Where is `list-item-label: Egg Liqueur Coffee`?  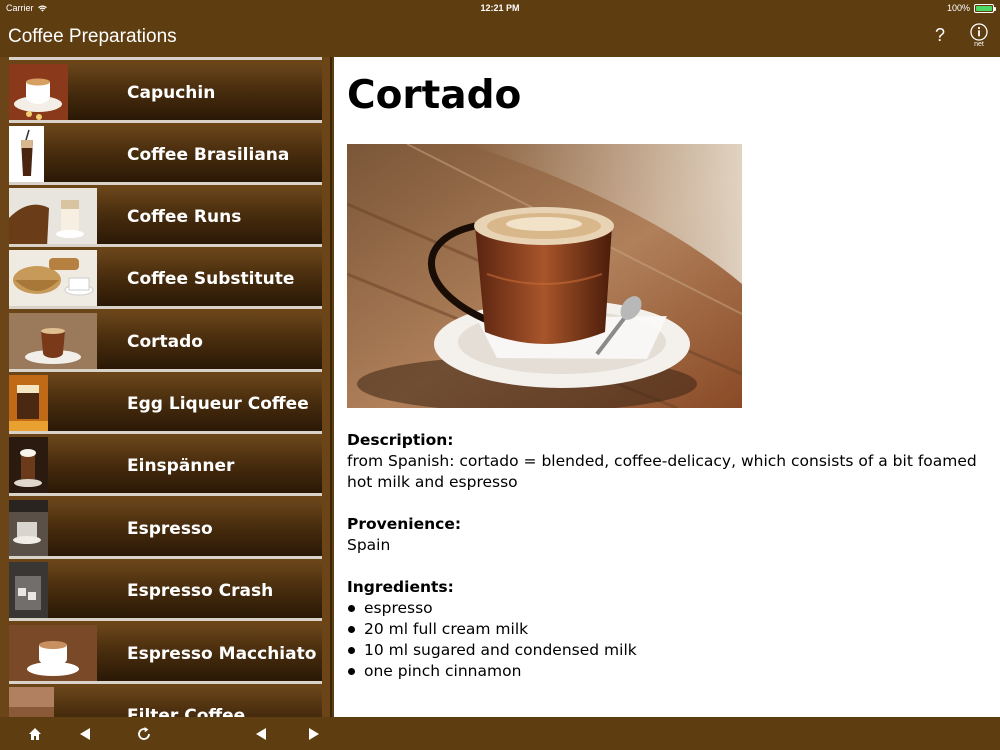 list-item-label: Egg Liqueur Coffee is located at coordinates (218, 404).